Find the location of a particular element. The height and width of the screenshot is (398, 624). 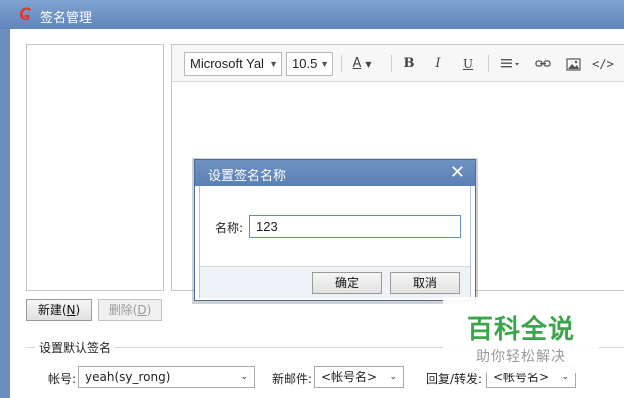

signature-list is located at coordinates (95, 167).